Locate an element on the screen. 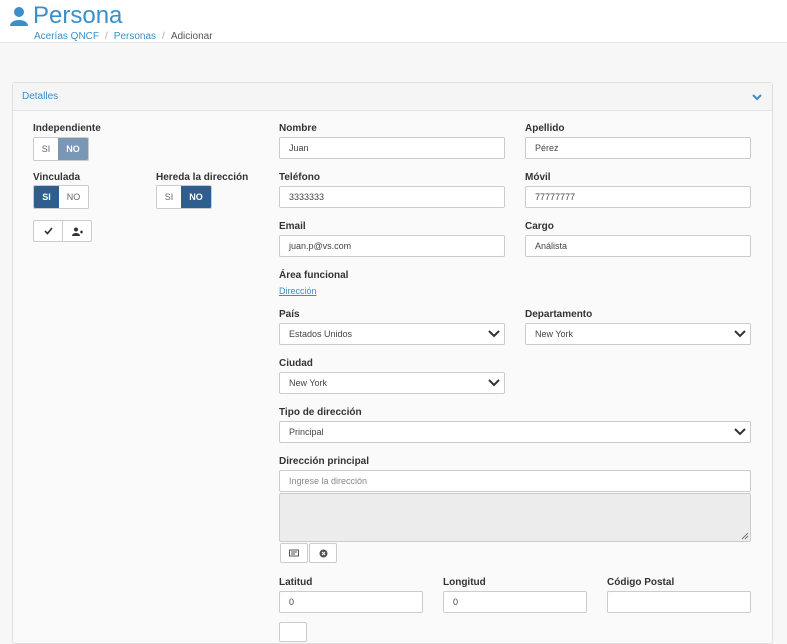  resize-handle-icon is located at coordinates (745, 536).